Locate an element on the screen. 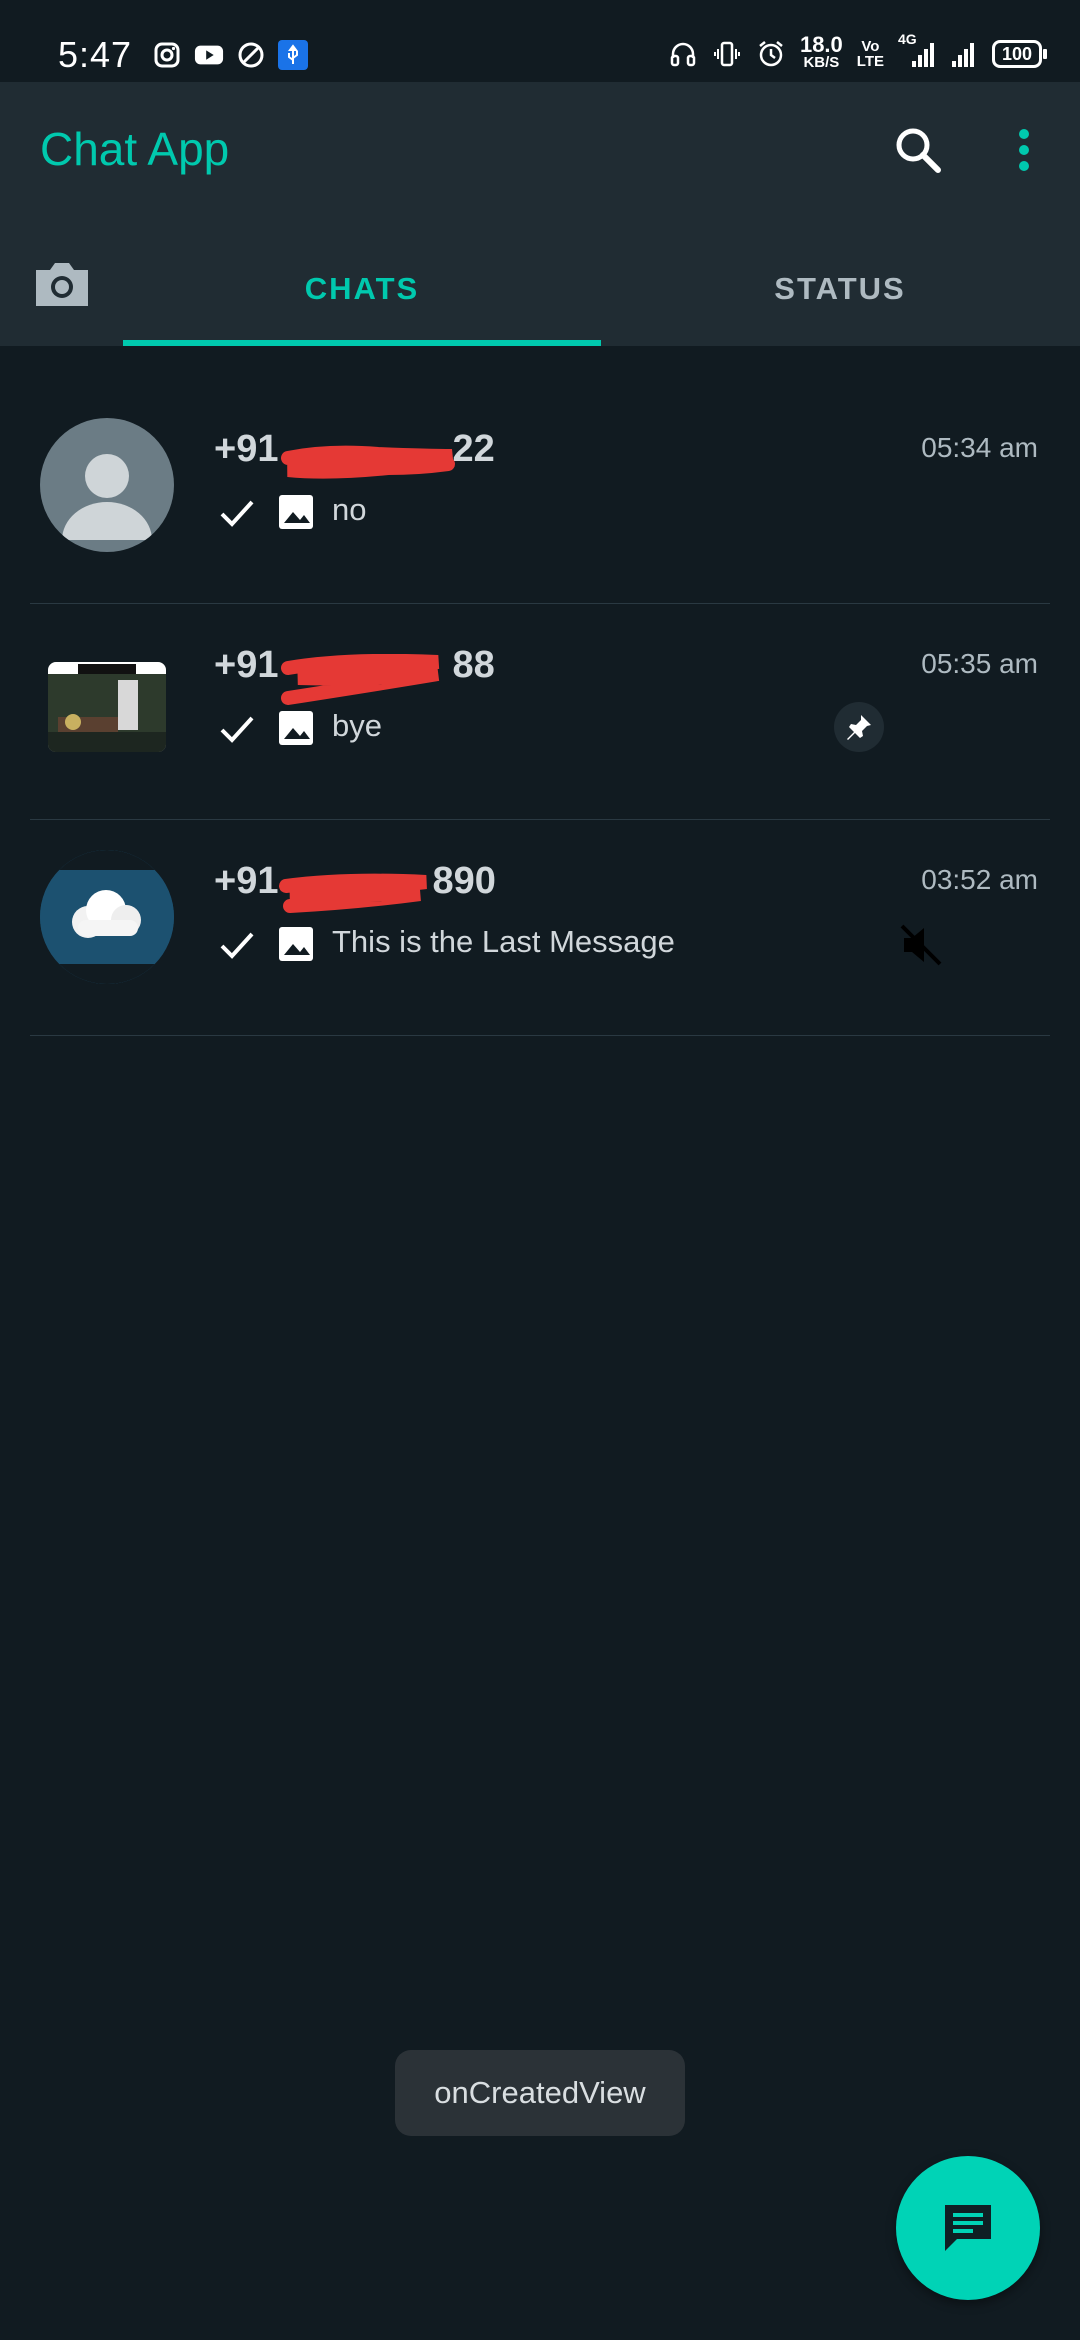 This screenshot has height=2340, width=1080. tab-chats: CHATS is located at coordinates (362, 289).